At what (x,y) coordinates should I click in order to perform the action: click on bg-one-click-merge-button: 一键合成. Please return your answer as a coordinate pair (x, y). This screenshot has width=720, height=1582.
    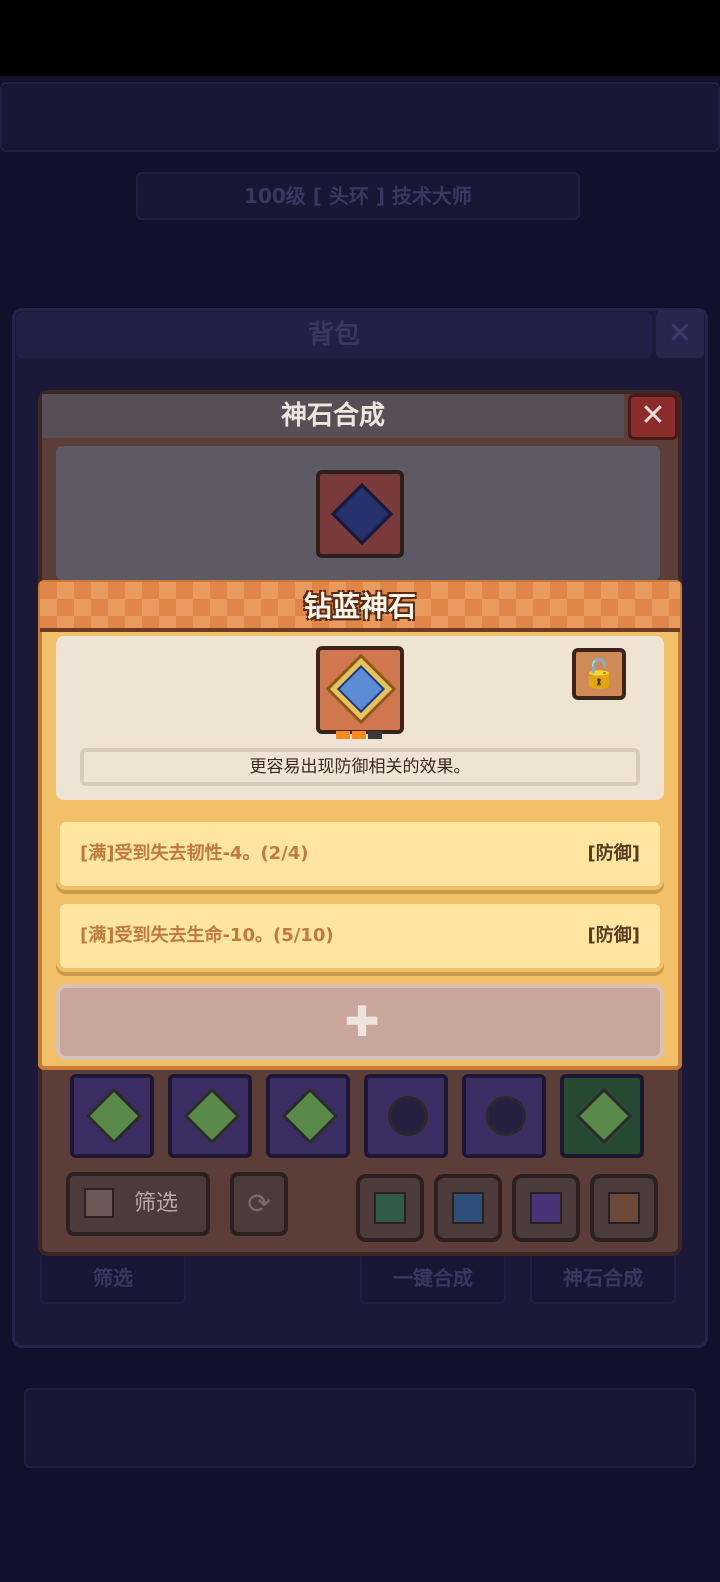
    Looking at the image, I should click on (433, 1278).